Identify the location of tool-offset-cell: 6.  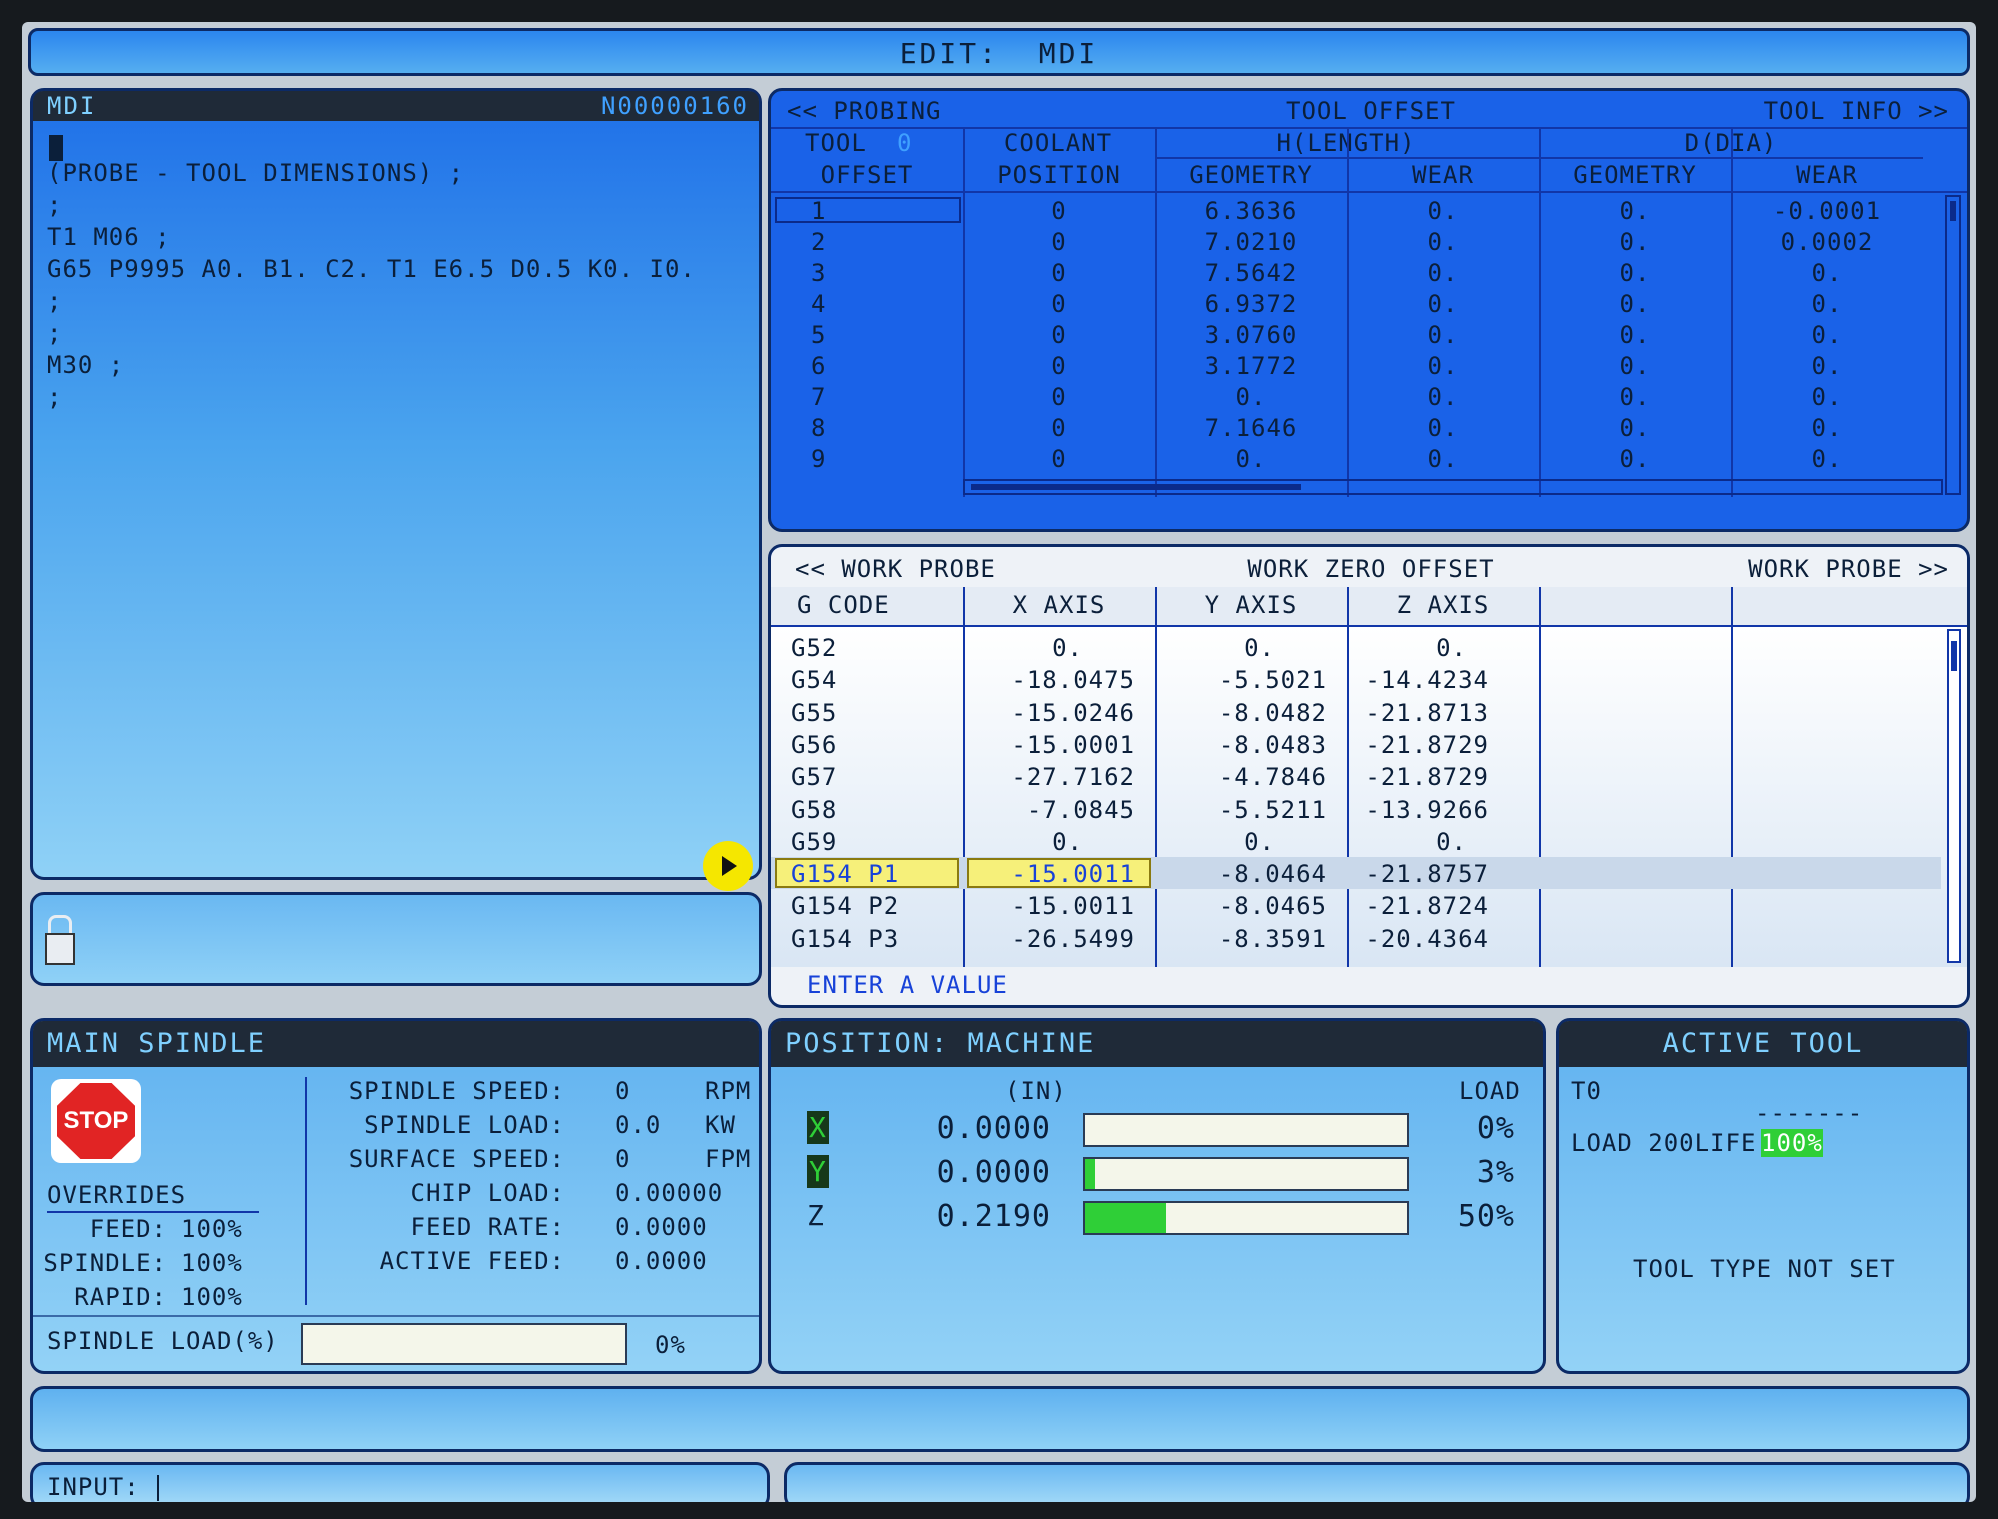
(818, 366).